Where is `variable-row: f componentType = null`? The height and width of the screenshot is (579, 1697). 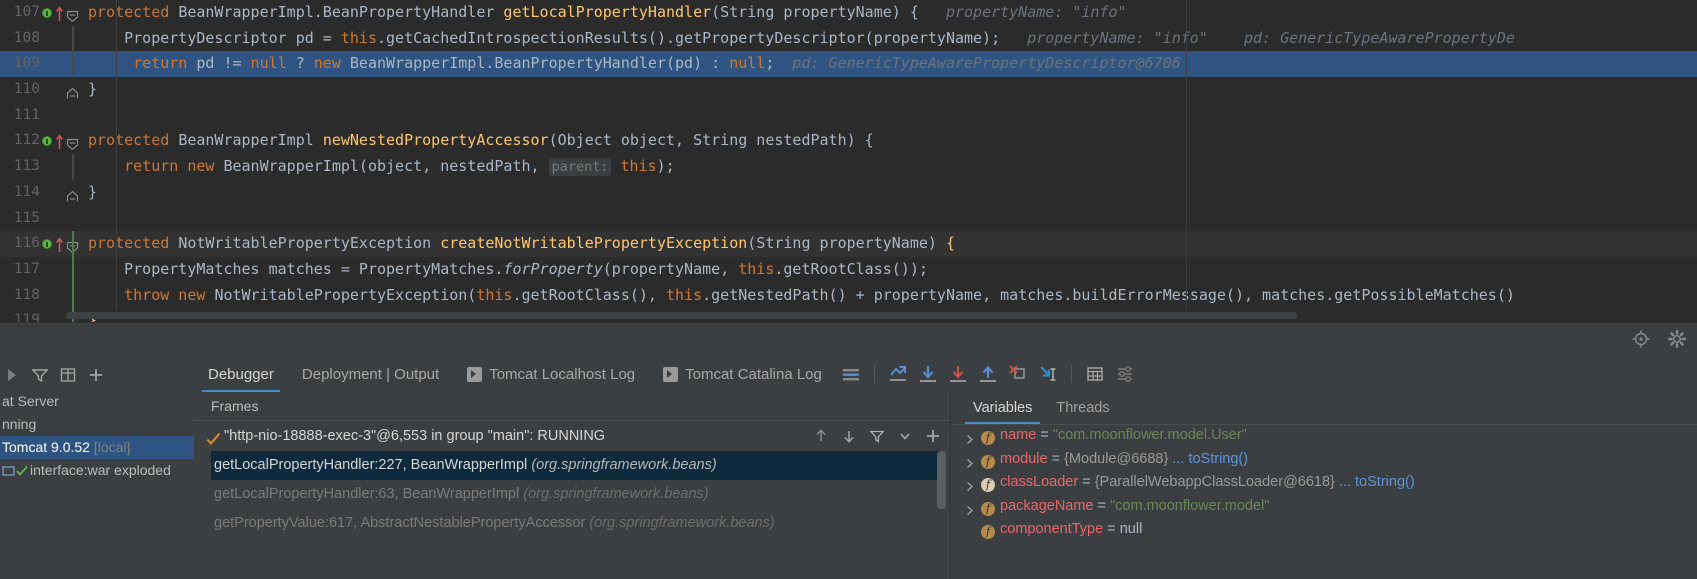 variable-row: f componentType = null is located at coordinates (1324, 530).